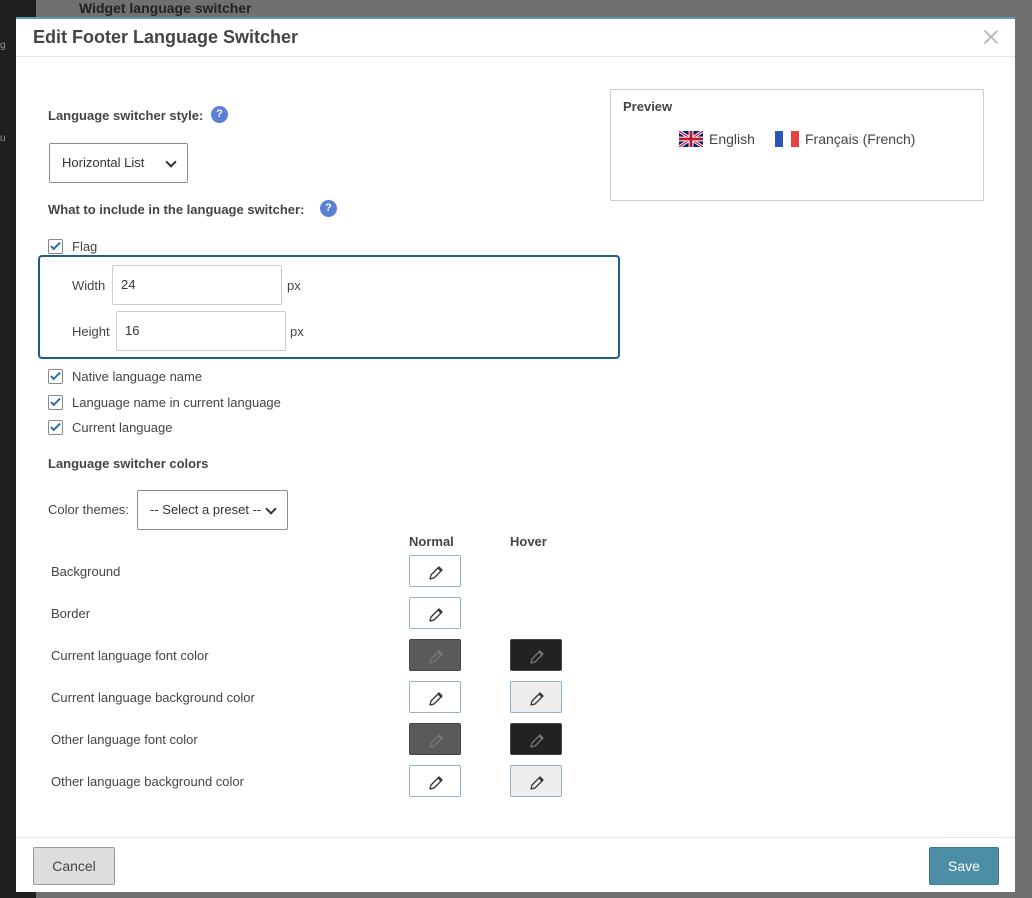 Image resolution: width=1032 pixels, height=898 pixels. What do you see at coordinates (329, 307) in the screenshot?
I see `flag-size-group: Width 24 px Height 16 px` at bounding box center [329, 307].